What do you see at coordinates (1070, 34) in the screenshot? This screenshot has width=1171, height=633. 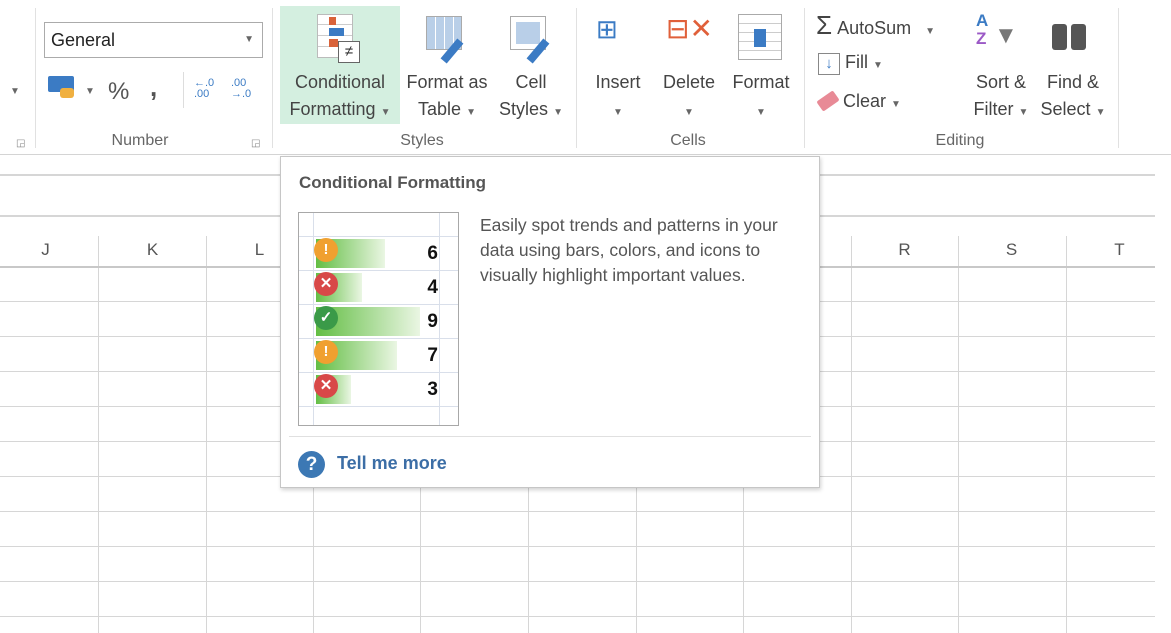 I see `binoculars-icon` at bounding box center [1070, 34].